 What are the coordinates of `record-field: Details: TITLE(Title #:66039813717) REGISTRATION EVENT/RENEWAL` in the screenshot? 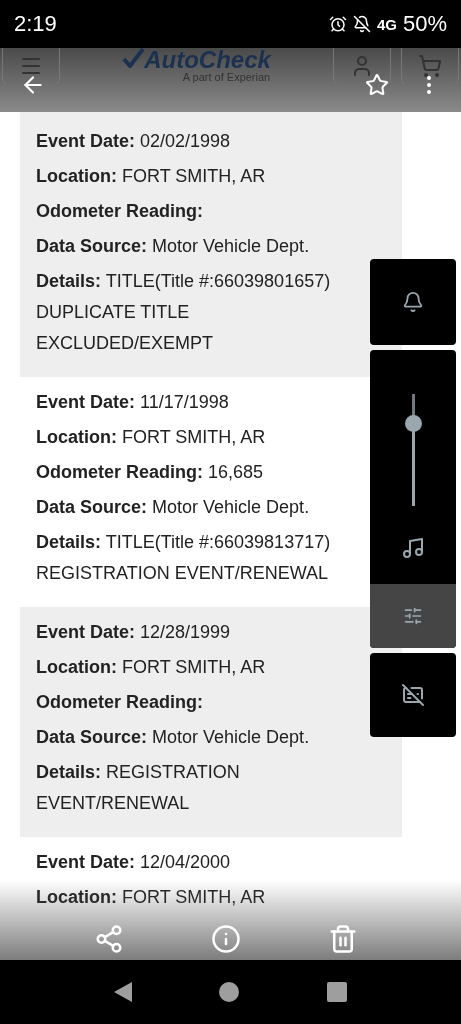 It's located at (202, 558).